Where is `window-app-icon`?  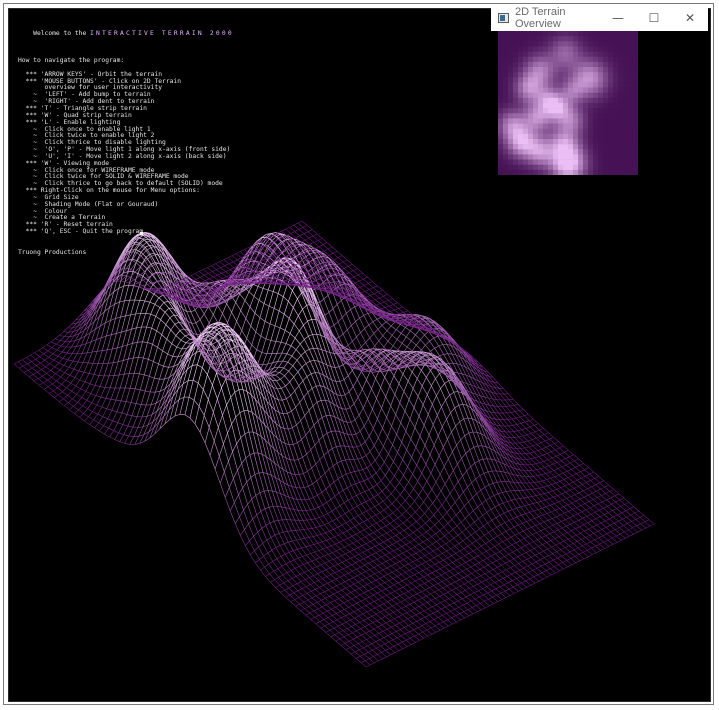
window-app-icon is located at coordinates (503, 18).